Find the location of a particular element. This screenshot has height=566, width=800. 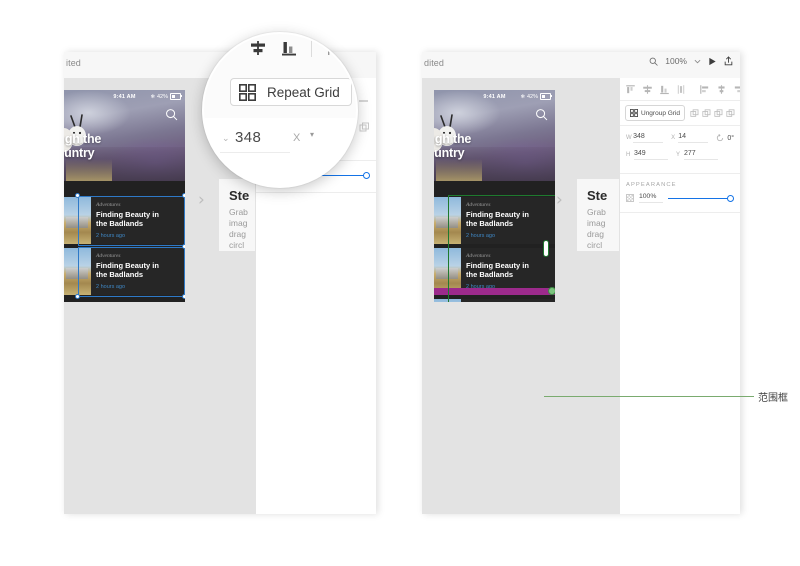

bluetooth-icon: ✻ is located at coordinates (522, 96).